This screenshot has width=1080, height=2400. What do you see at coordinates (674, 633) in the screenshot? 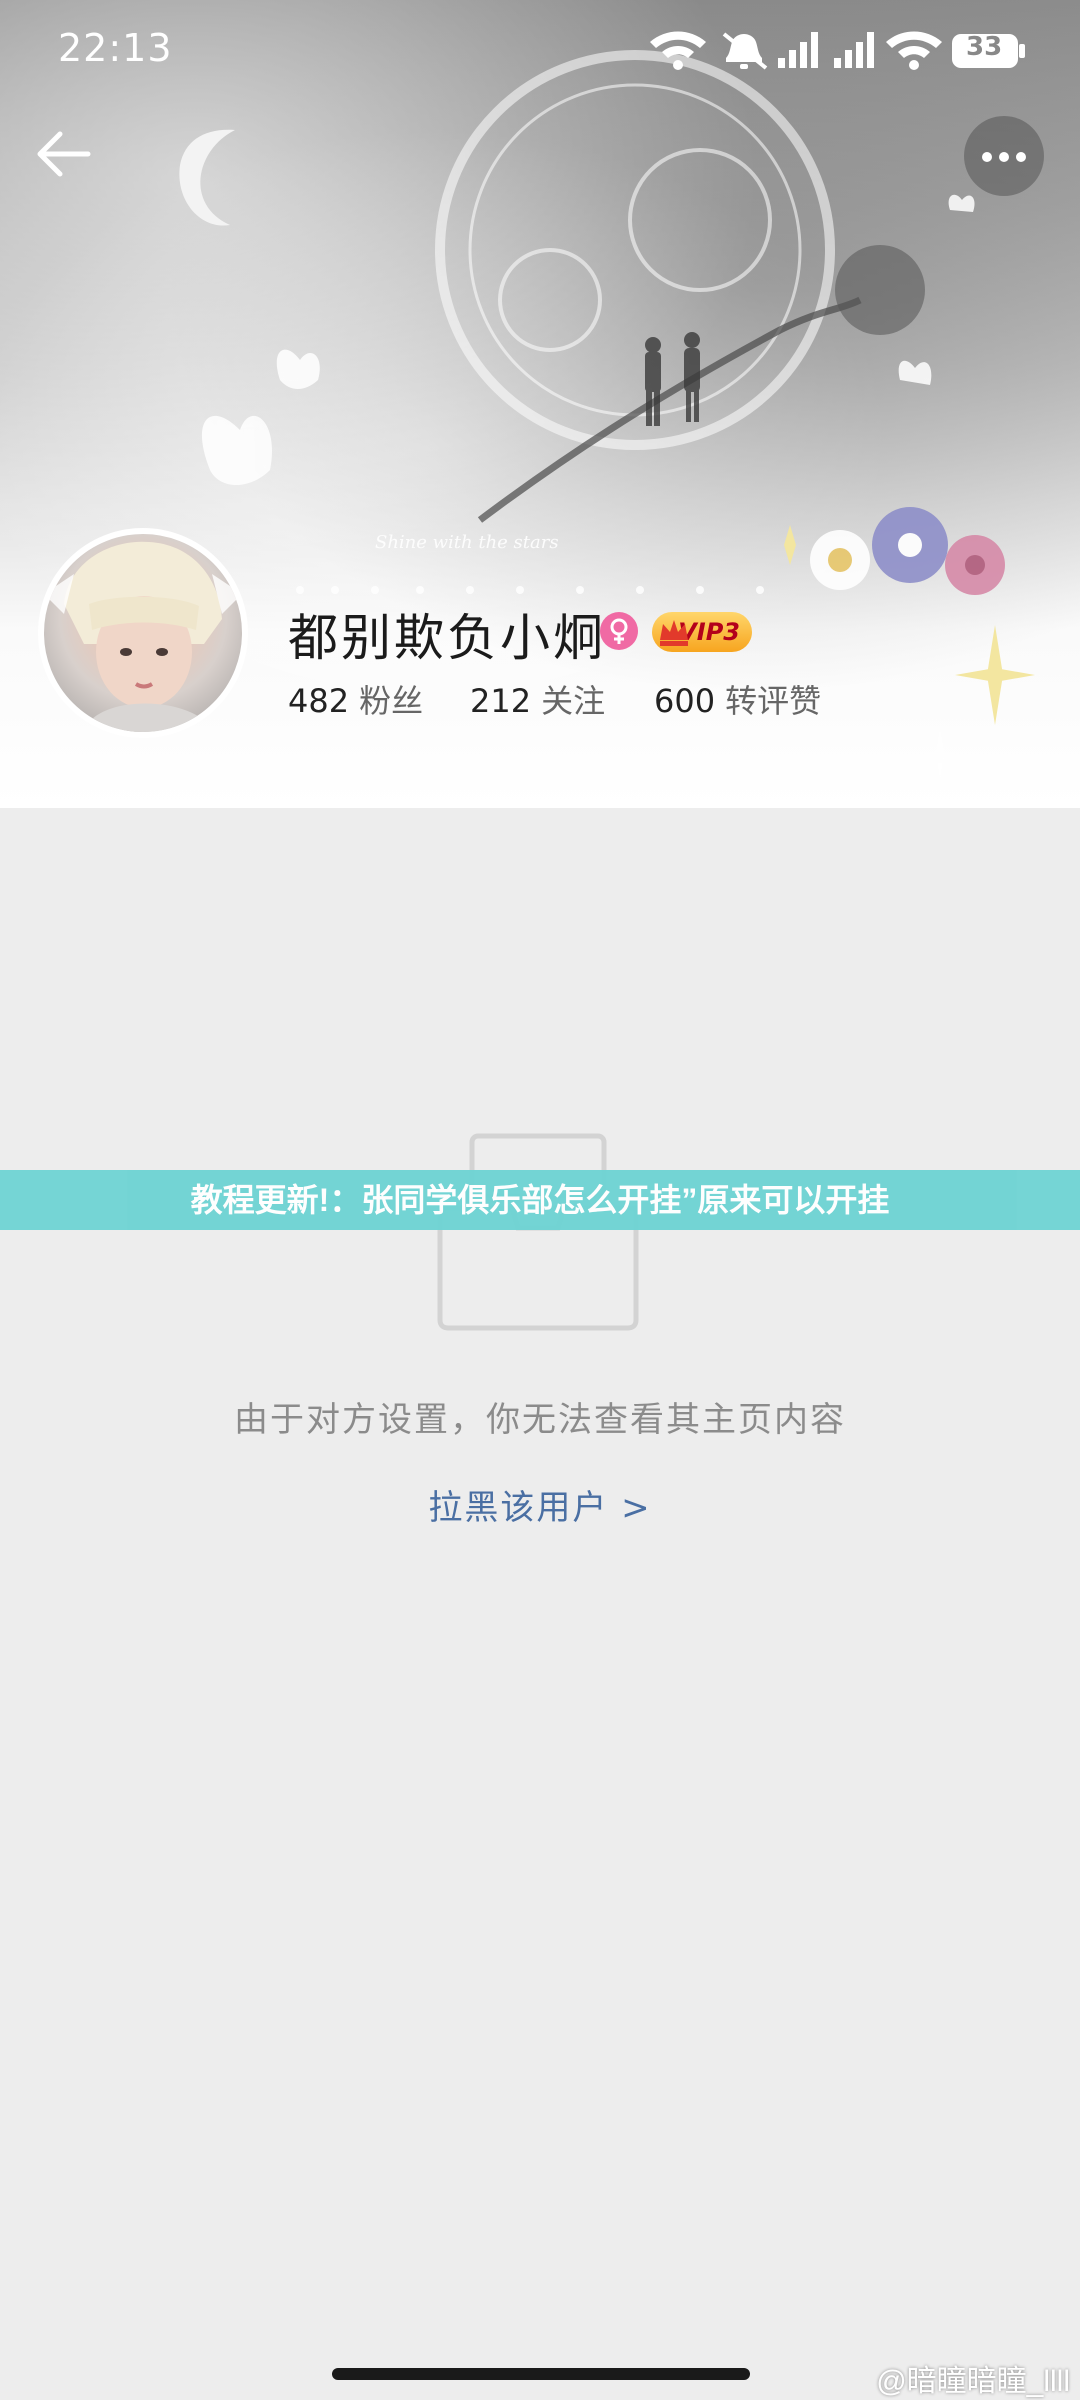
I see `crown-icon` at bounding box center [674, 633].